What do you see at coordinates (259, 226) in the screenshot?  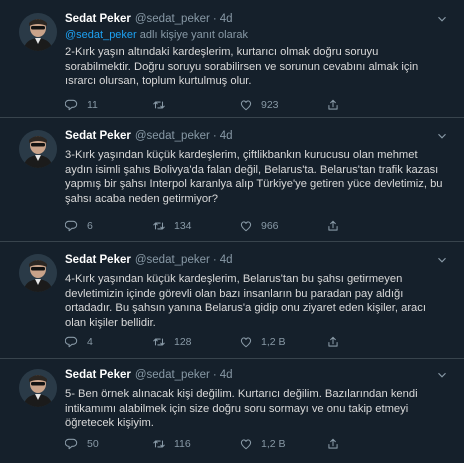 I see `like-button: 966` at bounding box center [259, 226].